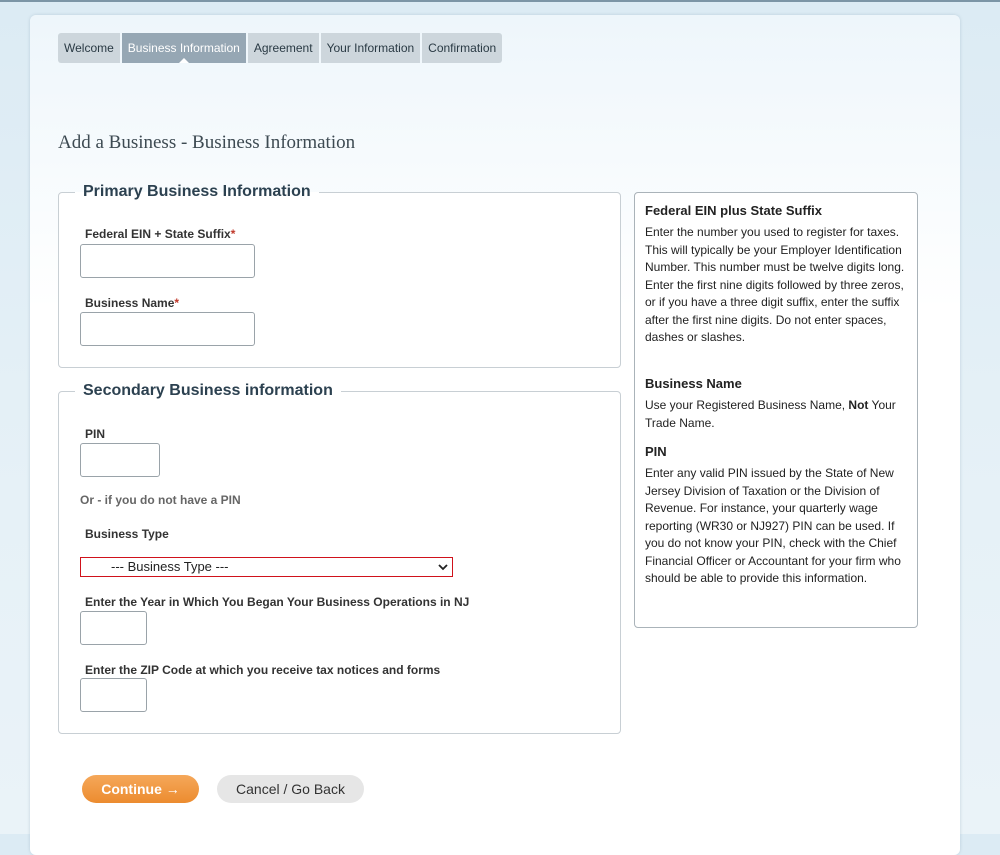 The height and width of the screenshot is (855, 1000). What do you see at coordinates (207, 142) in the screenshot?
I see `page-title: Add a Business - Business Information` at bounding box center [207, 142].